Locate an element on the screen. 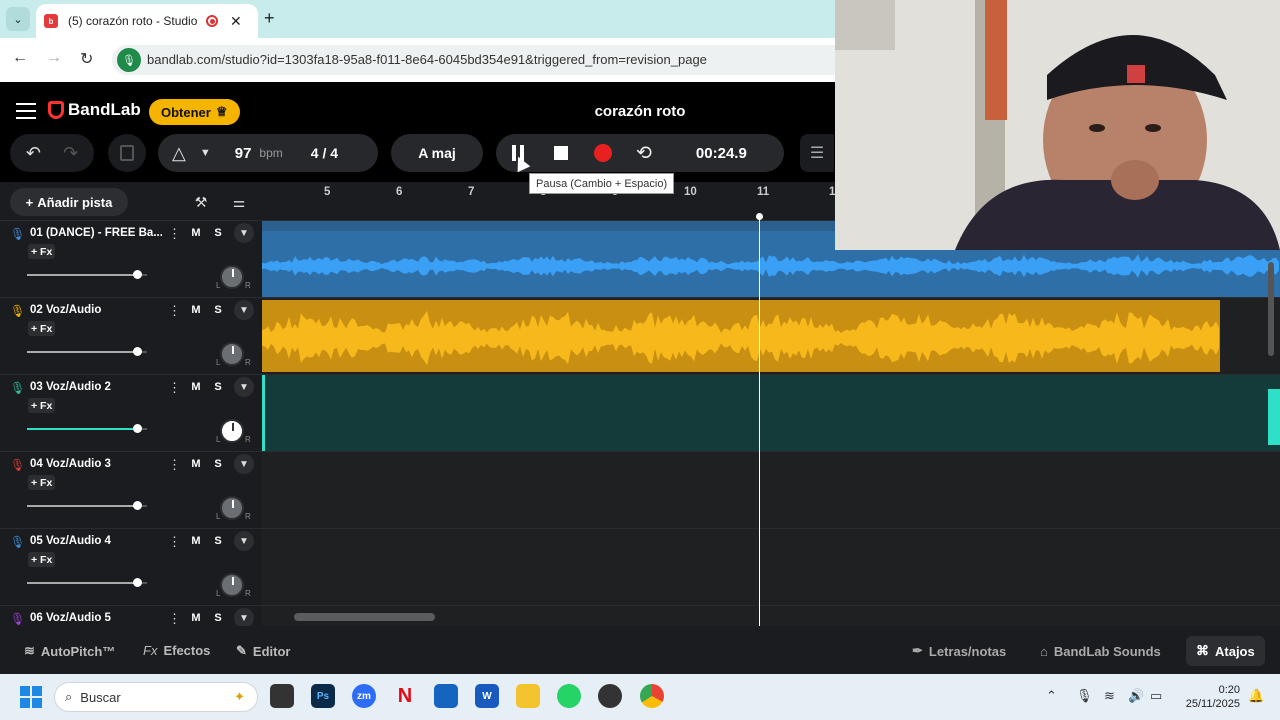 This screenshot has width=1280, height=720. word-icon: W is located at coordinates (487, 696).